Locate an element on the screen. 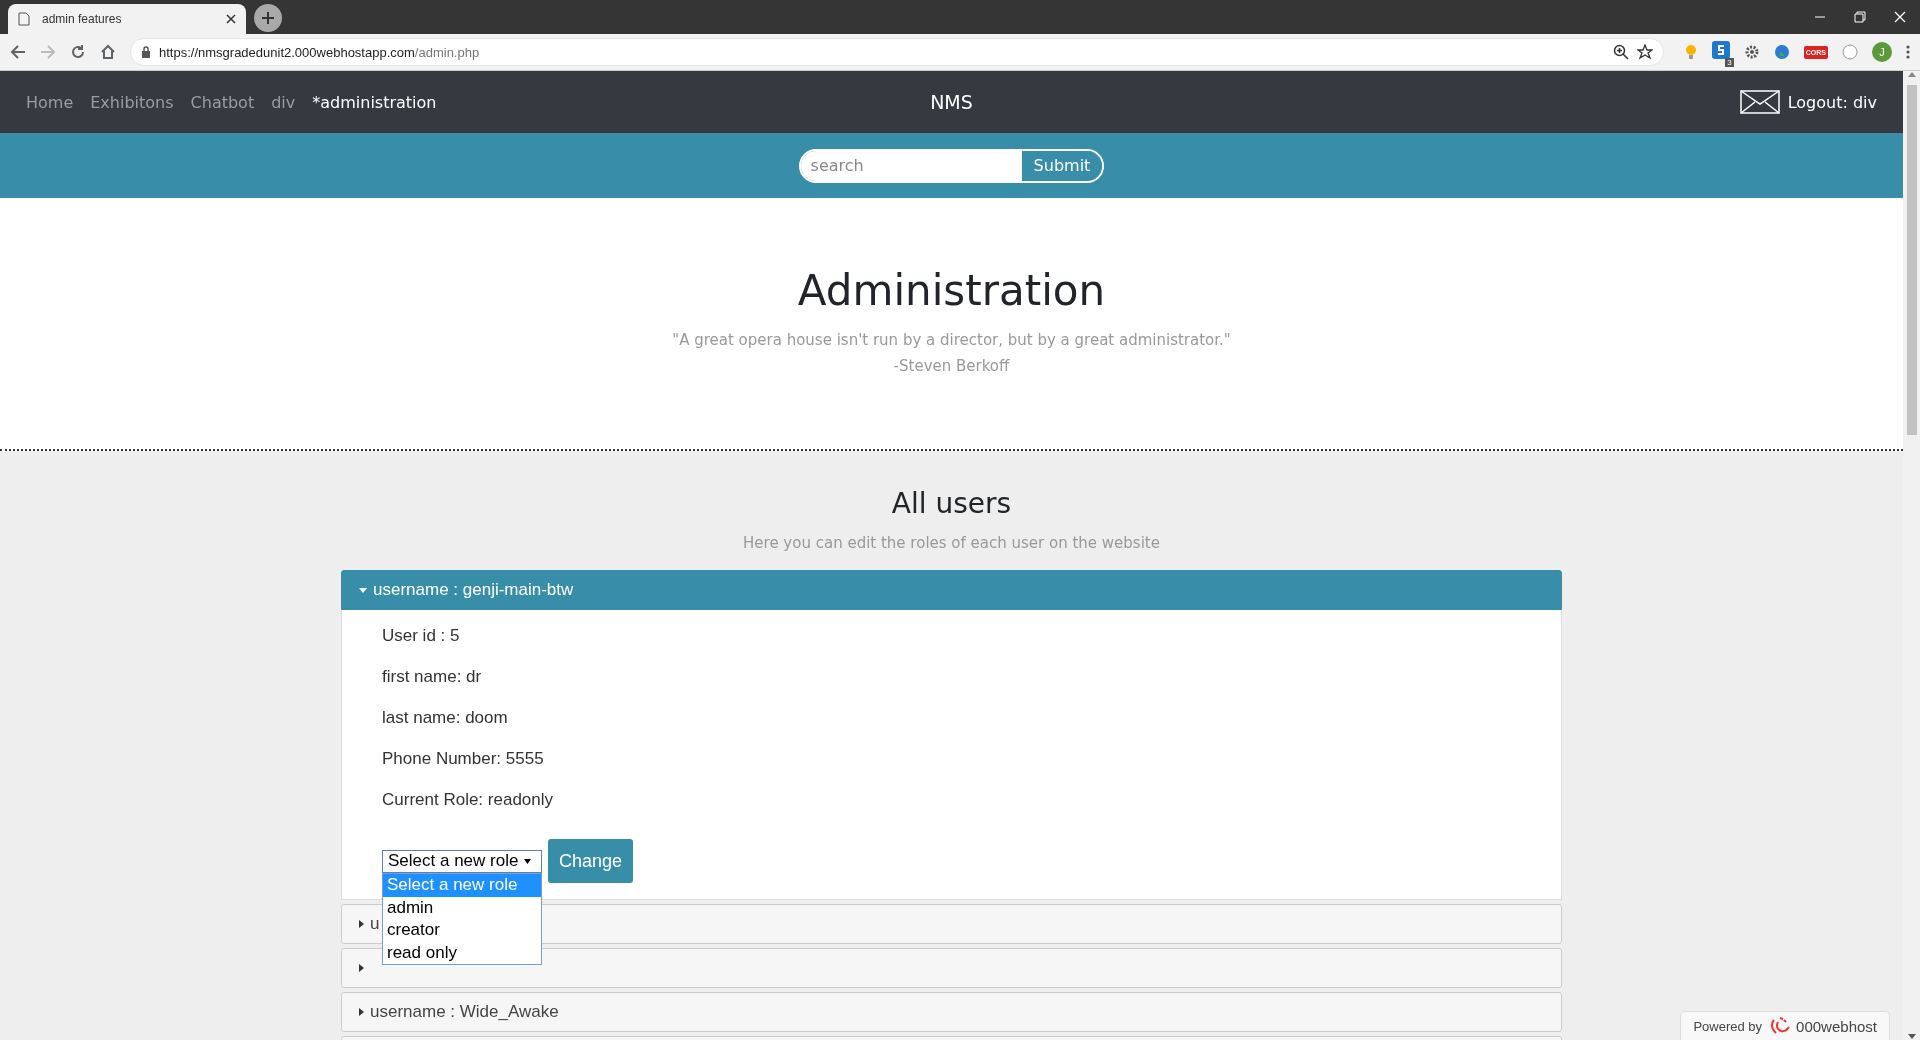  powered-by-label: Powered by is located at coordinates (1728, 1026).